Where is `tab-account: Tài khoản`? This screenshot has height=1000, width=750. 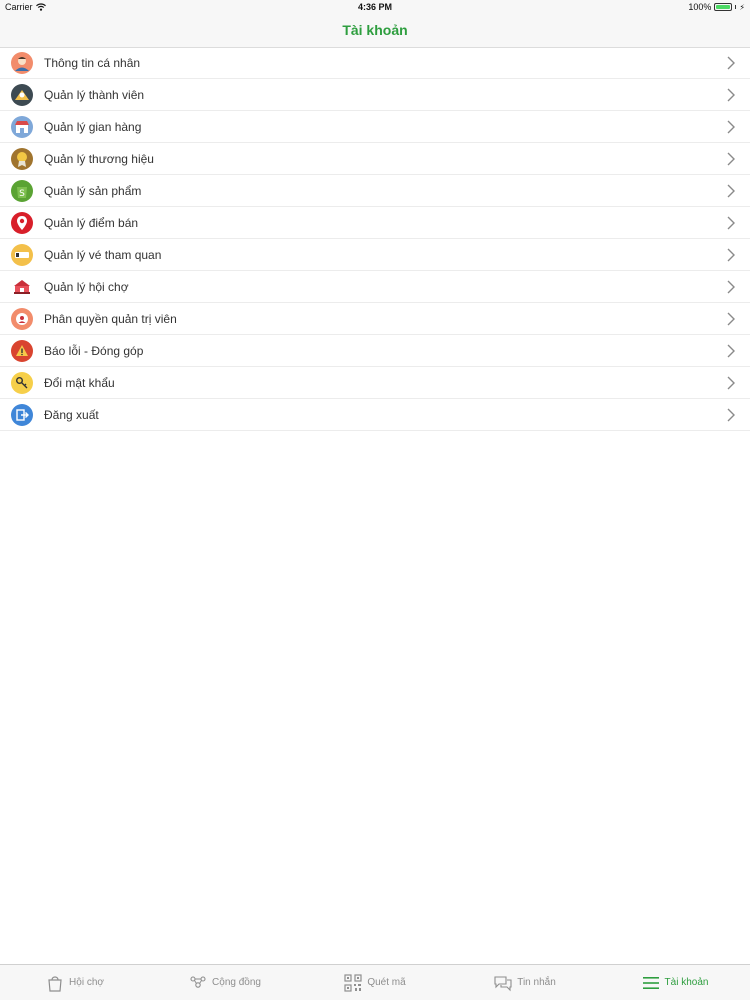 tab-account: Tài khoản is located at coordinates (675, 982).